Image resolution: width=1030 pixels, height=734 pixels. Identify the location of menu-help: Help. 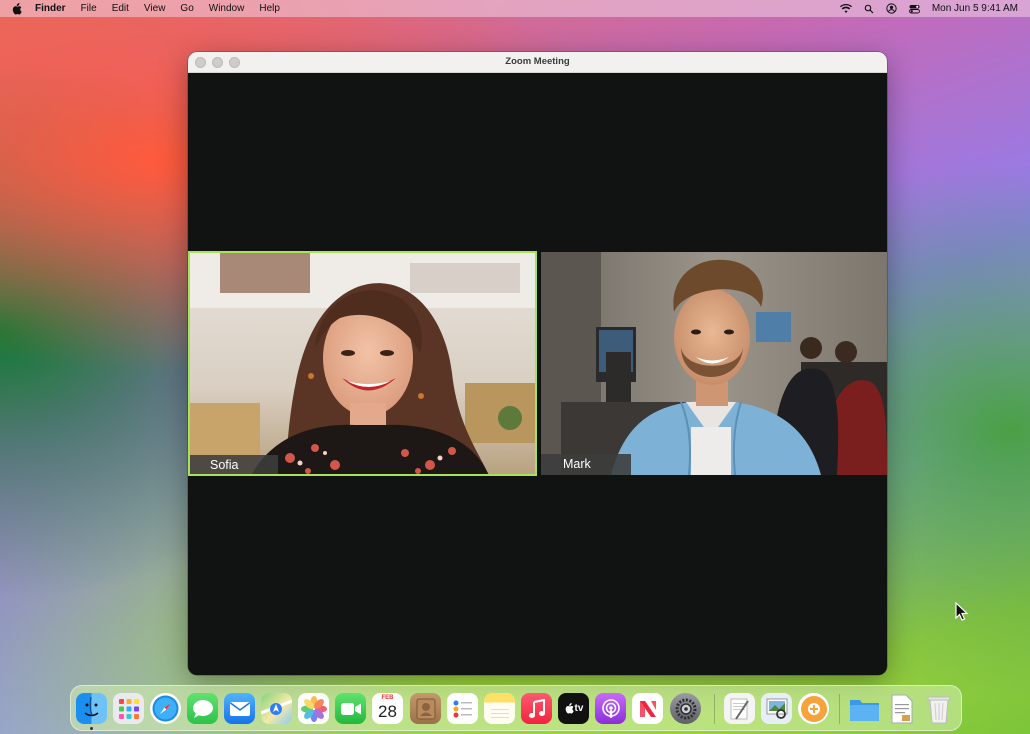
(269, 8).